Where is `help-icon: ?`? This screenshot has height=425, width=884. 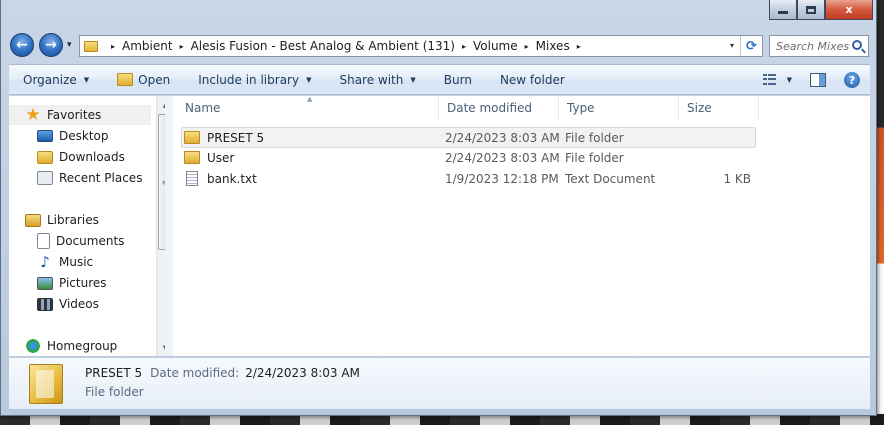
help-icon: ? is located at coordinates (852, 80).